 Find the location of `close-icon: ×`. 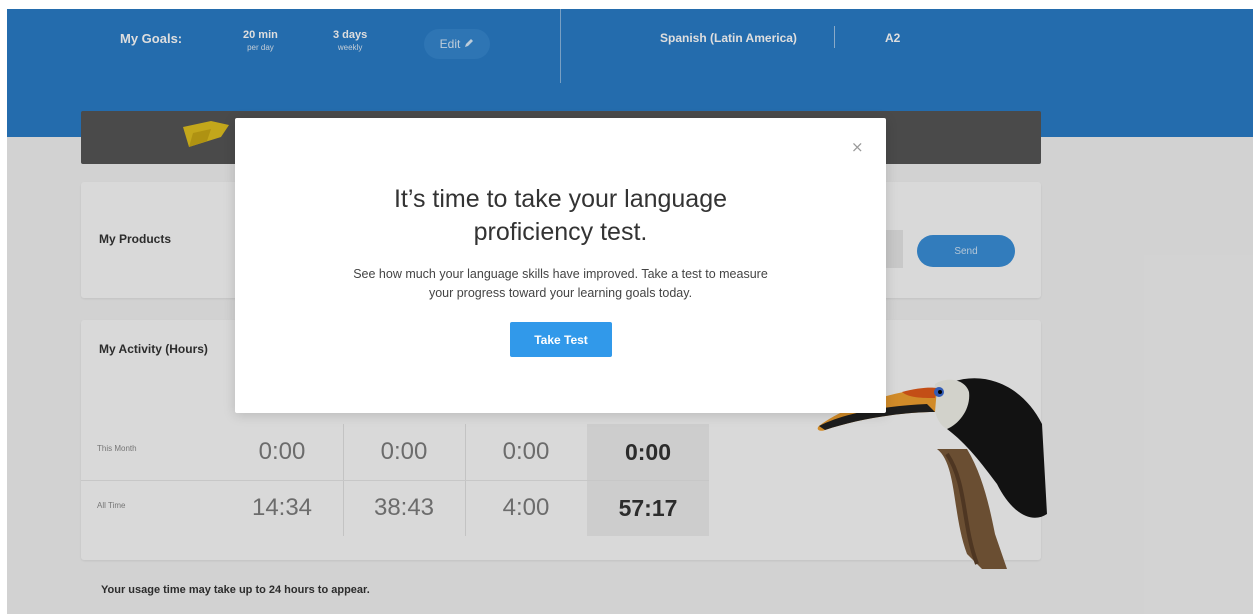

close-icon: × is located at coordinates (857, 147).